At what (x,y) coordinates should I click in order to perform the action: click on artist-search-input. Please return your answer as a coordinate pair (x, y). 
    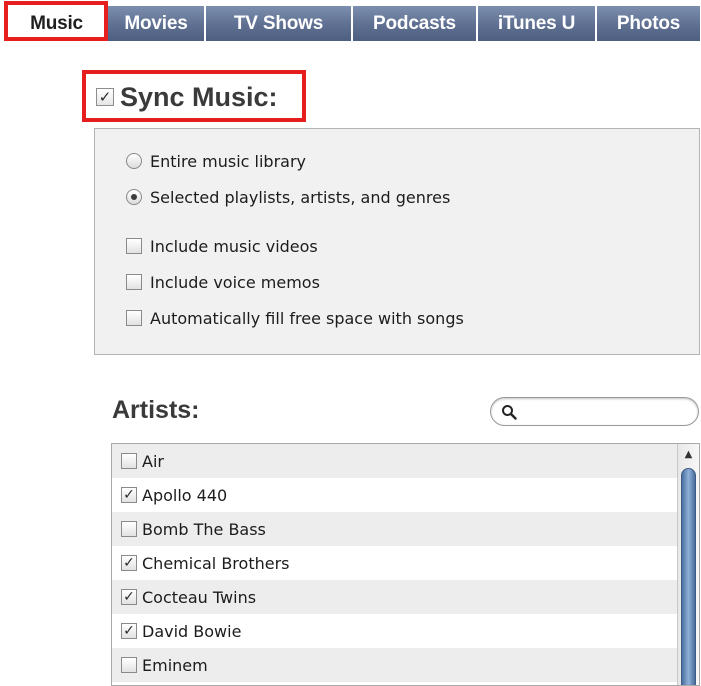
    Looking at the image, I should click on (605, 412).